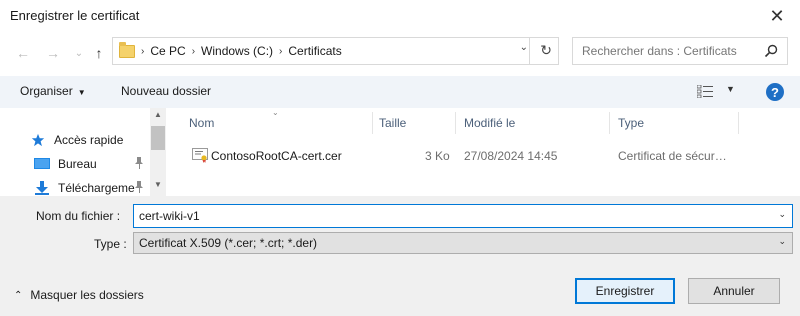 Image resolution: width=800 pixels, height=316 pixels. I want to click on filename-field: cert-wiki-v1 ⌄, so click(463, 216).